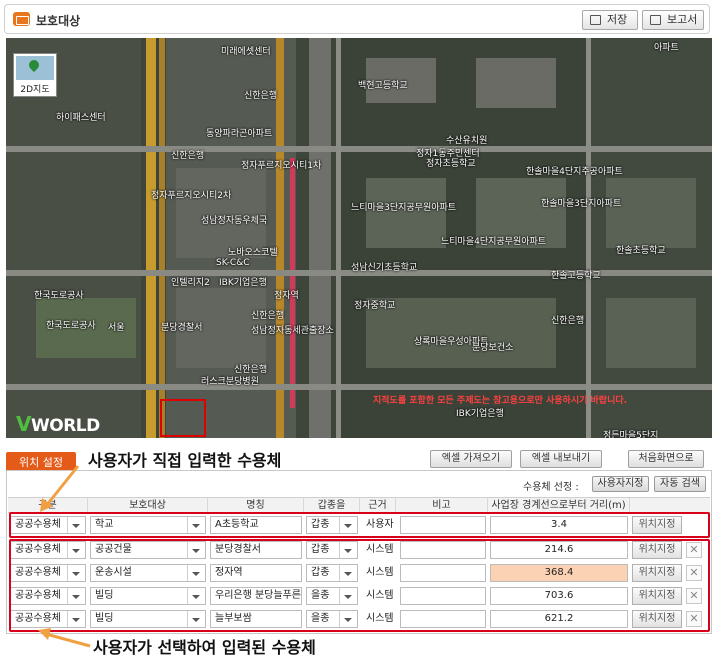  Describe the element at coordinates (64, 556) in the screenshot. I see `annotation-arrows` at that location.